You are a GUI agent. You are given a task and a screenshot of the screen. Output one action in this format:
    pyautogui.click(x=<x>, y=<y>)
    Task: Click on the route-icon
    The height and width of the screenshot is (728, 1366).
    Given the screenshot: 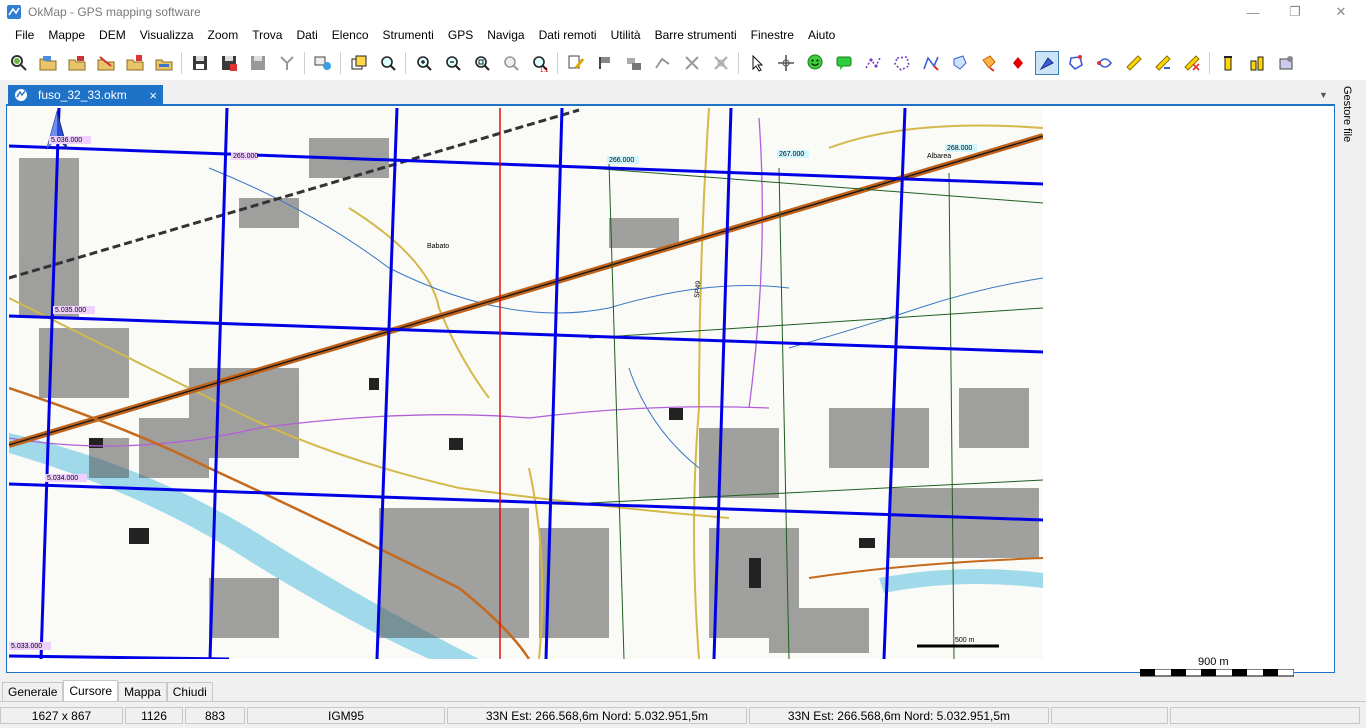 What is the action you would take?
    pyautogui.click(x=663, y=63)
    